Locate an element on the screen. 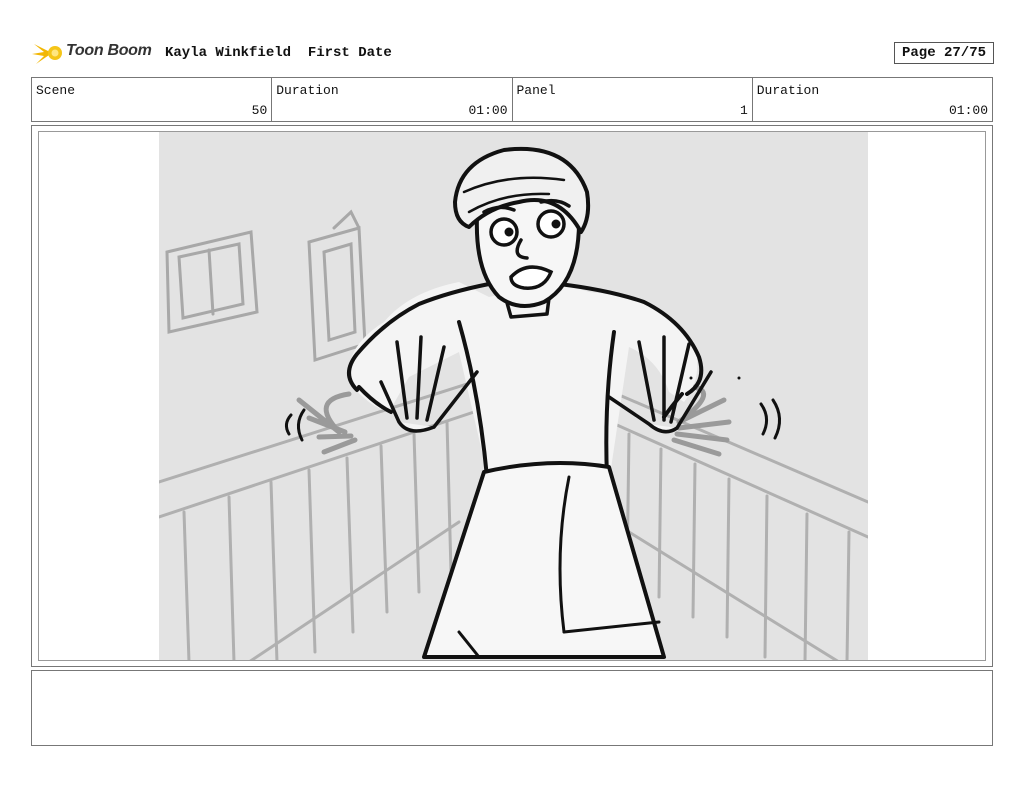  scene-cell: Scene 50 is located at coordinates (152, 99).